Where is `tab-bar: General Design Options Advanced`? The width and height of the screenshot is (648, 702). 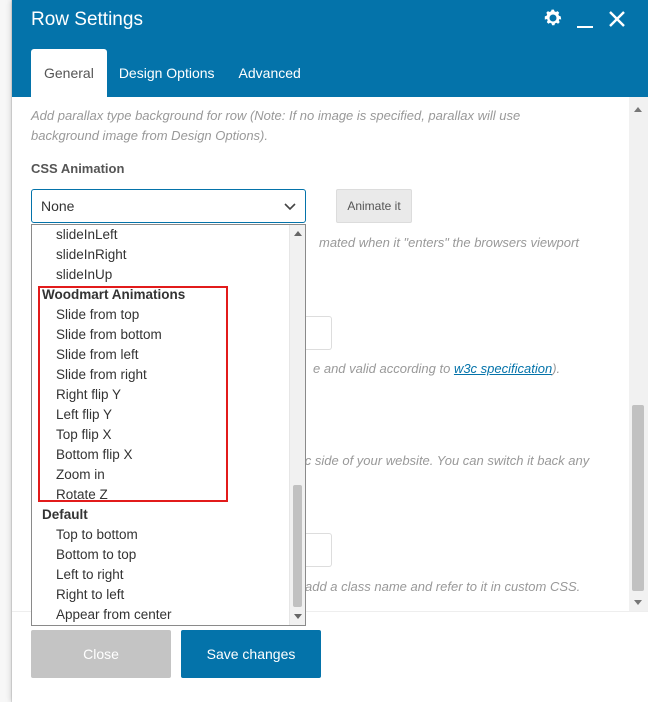
tab-bar: General Design Options Advanced is located at coordinates (172, 73).